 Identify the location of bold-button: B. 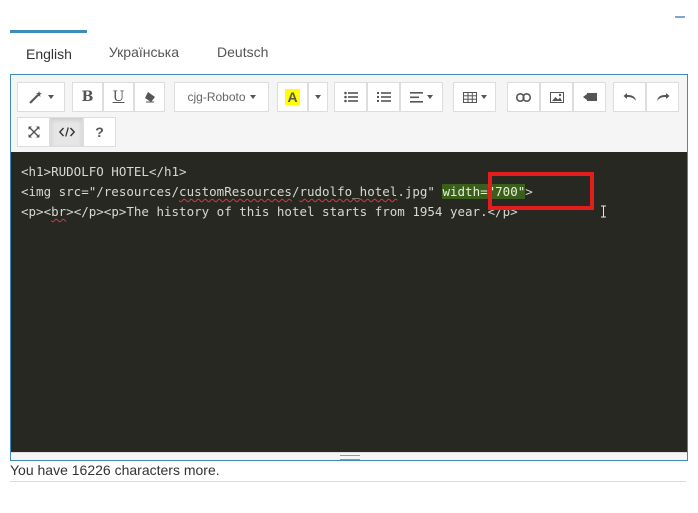
(87, 97).